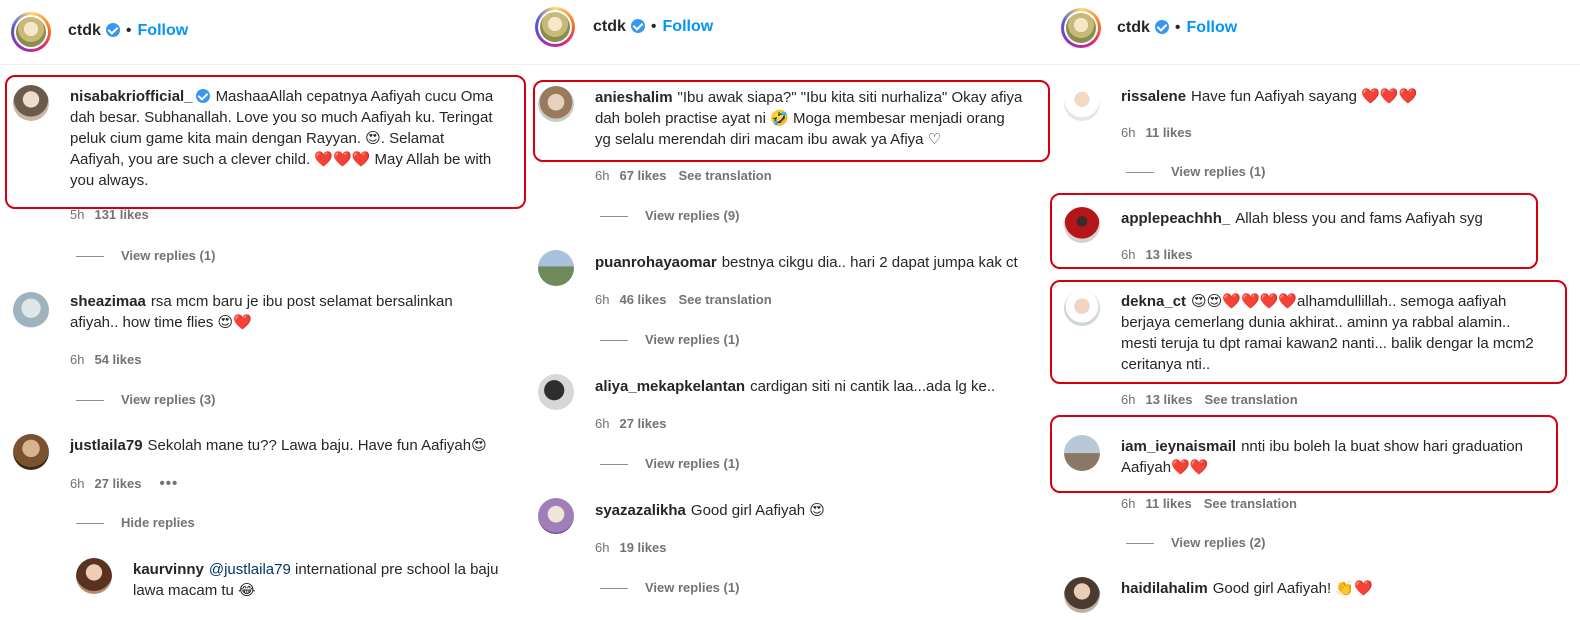 The image size is (1580, 620). I want to click on comment-username: dekna_ct, so click(1153, 301).